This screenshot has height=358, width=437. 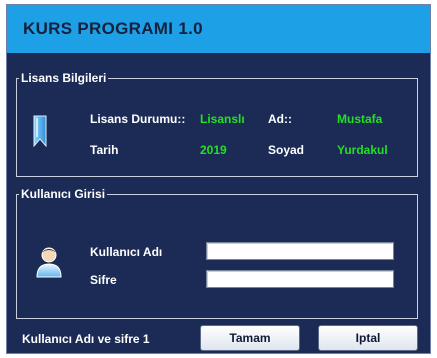 What do you see at coordinates (368, 338) in the screenshot?
I see `cancel-button: Iptal` at bounding box center [368, 338].